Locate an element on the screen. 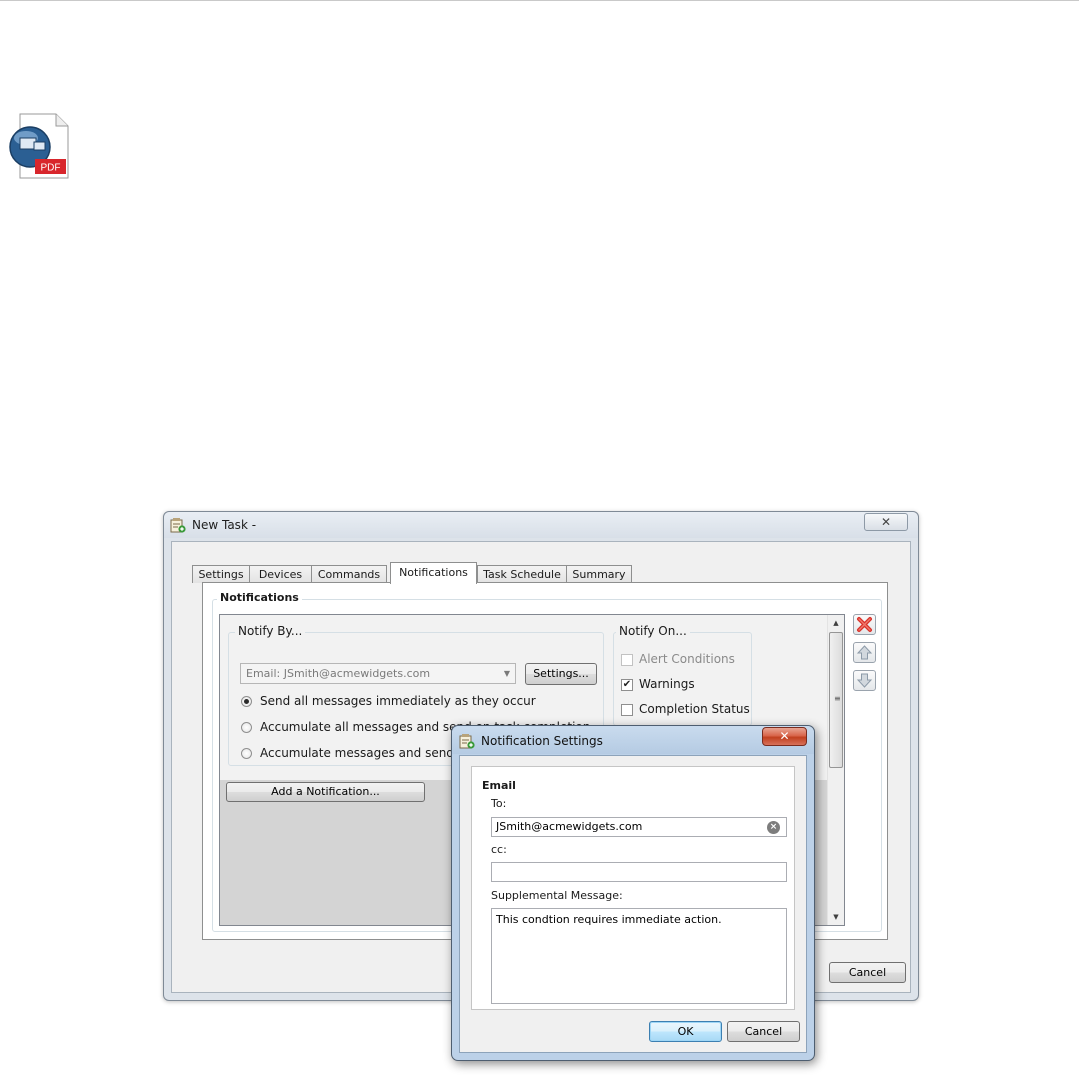  window-close-button: ✕ is located at coordinates (886, 522).